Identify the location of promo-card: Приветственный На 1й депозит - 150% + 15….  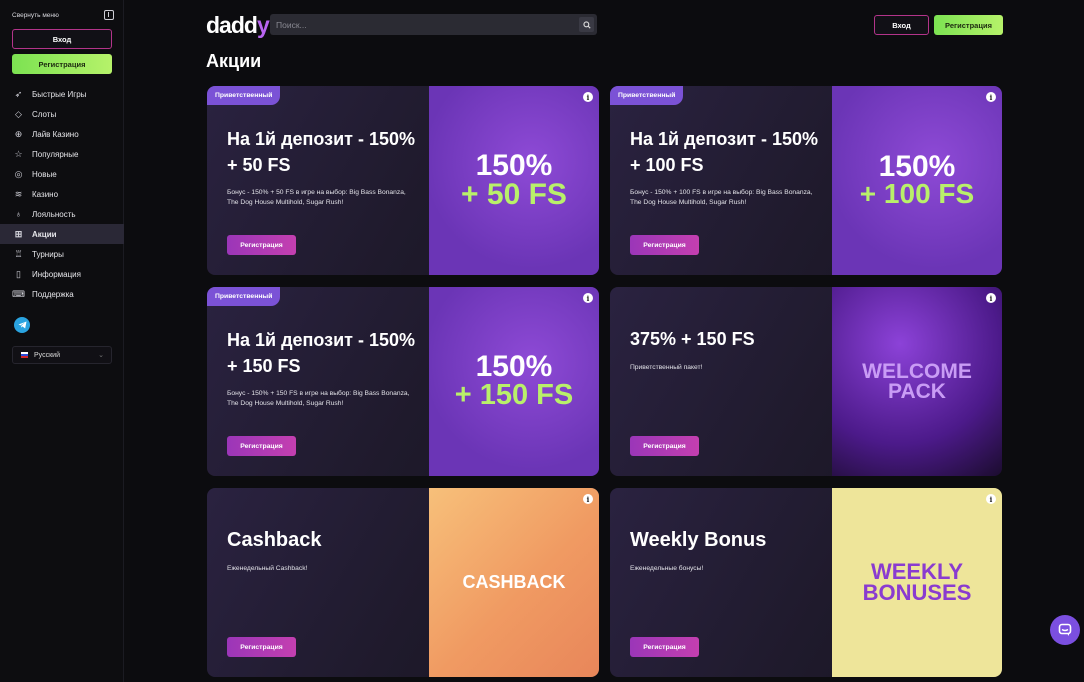
(403, 381).